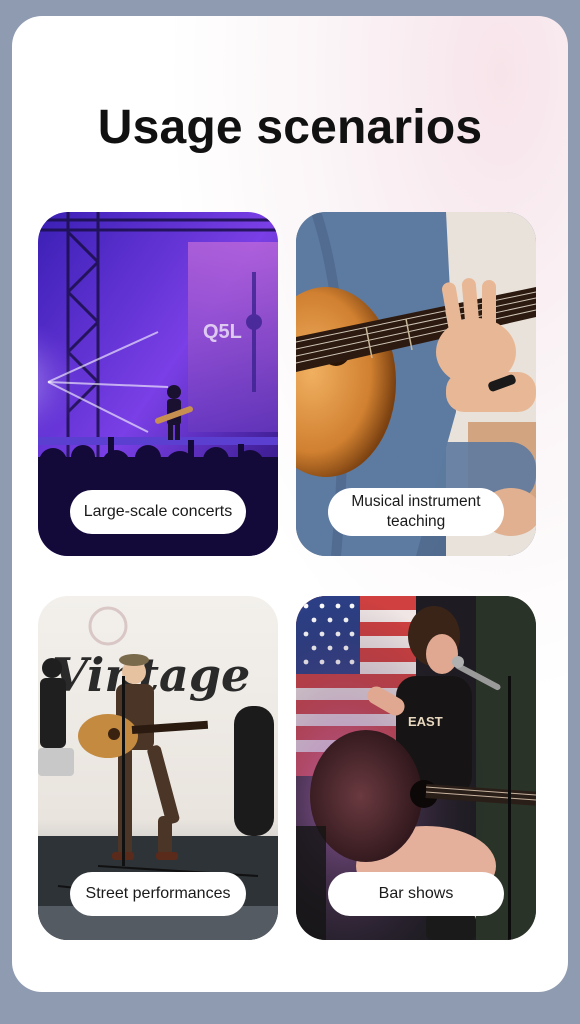 This screenshot has height=1024, width=580. What do you see at coordinates (425, 721) in the screenshot?
I see `shirt-overlay-text: EAST` at bounding box center [425, 721].